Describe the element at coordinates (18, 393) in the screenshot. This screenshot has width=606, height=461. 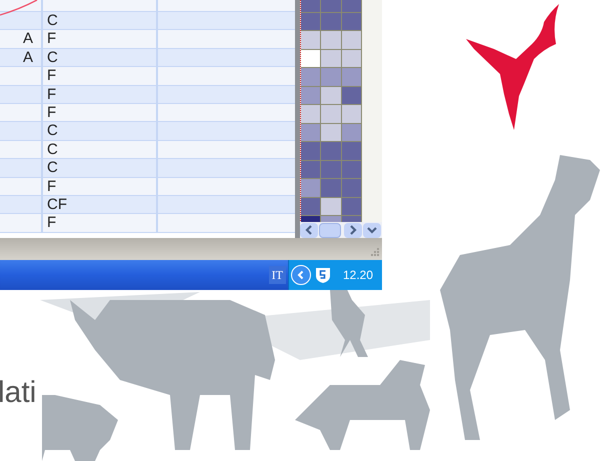
I see `background-text: lati` at that location.